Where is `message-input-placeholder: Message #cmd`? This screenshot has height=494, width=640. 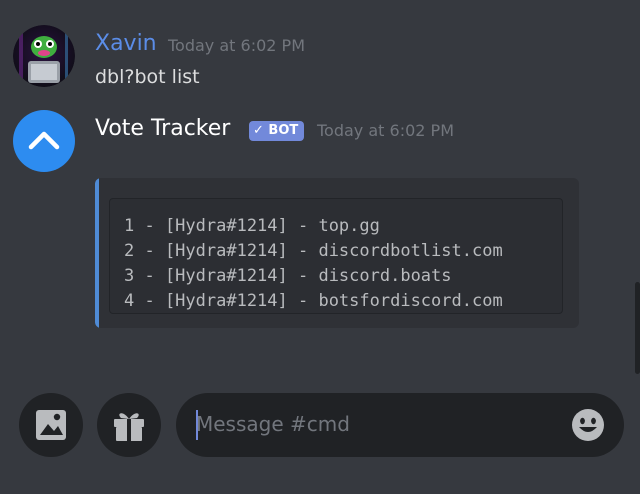
message-input-placeholder: Message #cmd is located at coordinates (273, 424).